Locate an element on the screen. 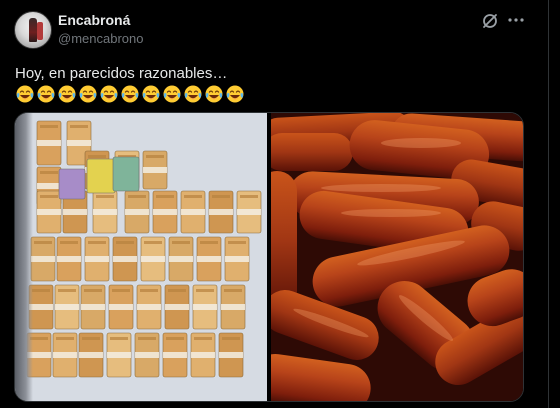 This screenshot has width=560, height=408. avatar-figure is located at coordinates (33, 30).